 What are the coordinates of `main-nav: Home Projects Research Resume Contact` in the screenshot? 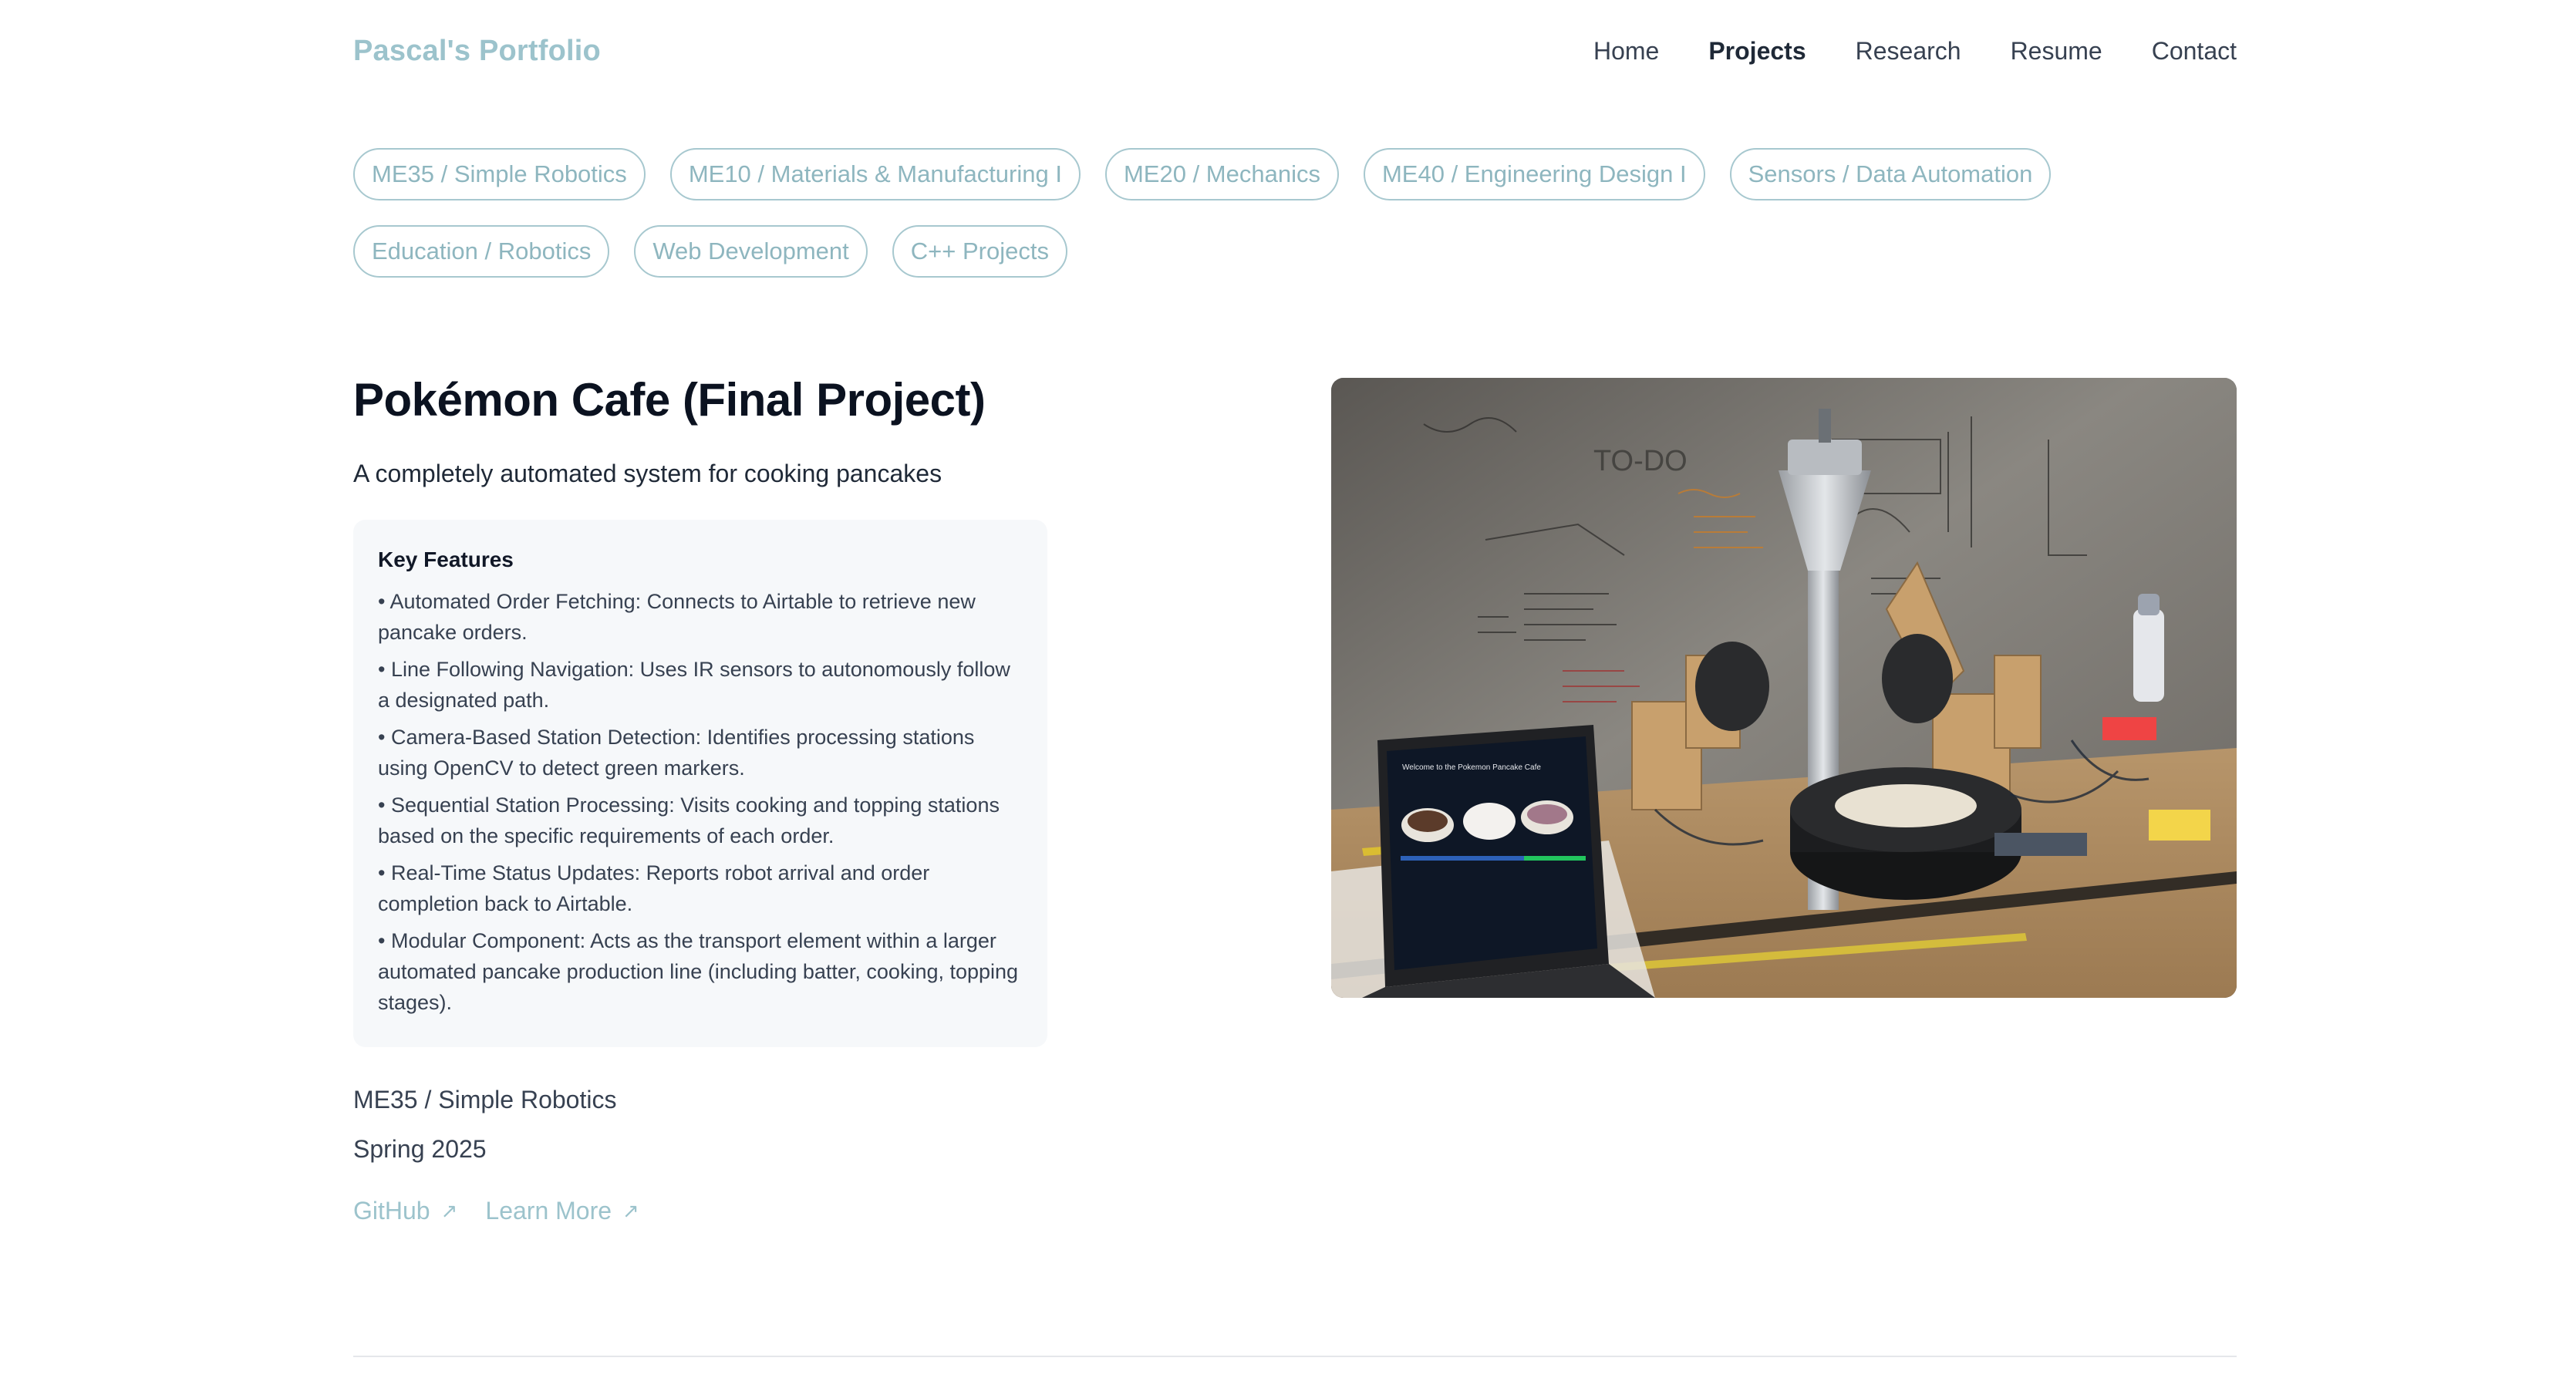 It's located at (1915, 51).